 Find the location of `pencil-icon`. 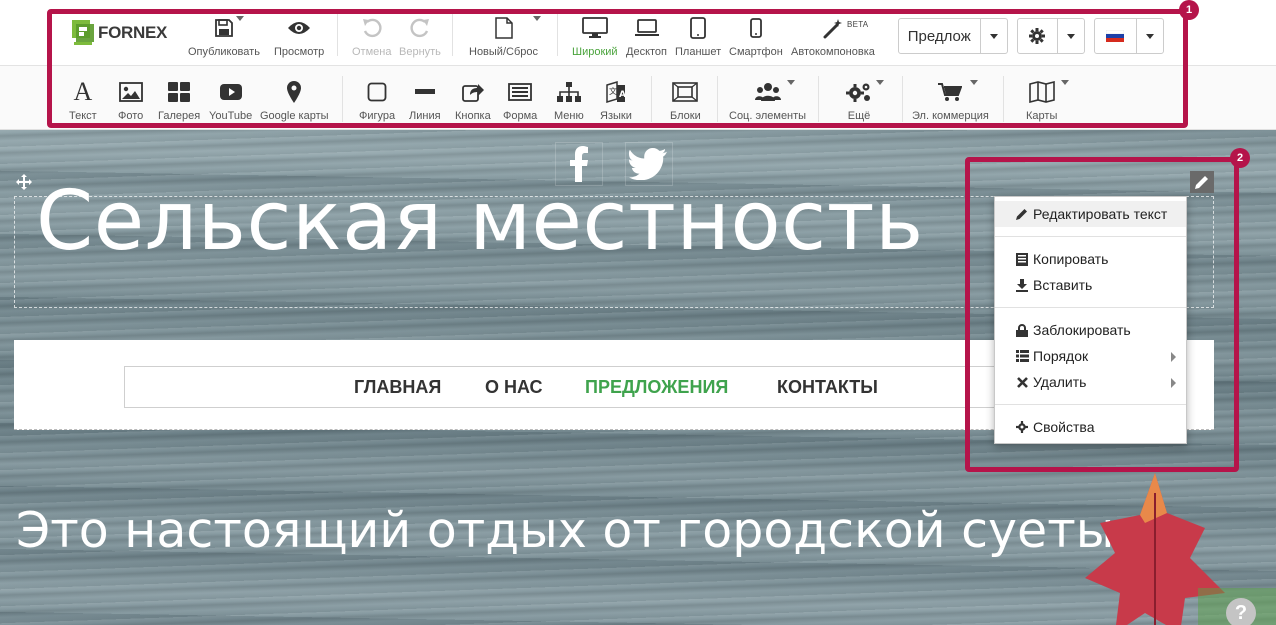

pencil-icon is located at coordinates (1022, 214).